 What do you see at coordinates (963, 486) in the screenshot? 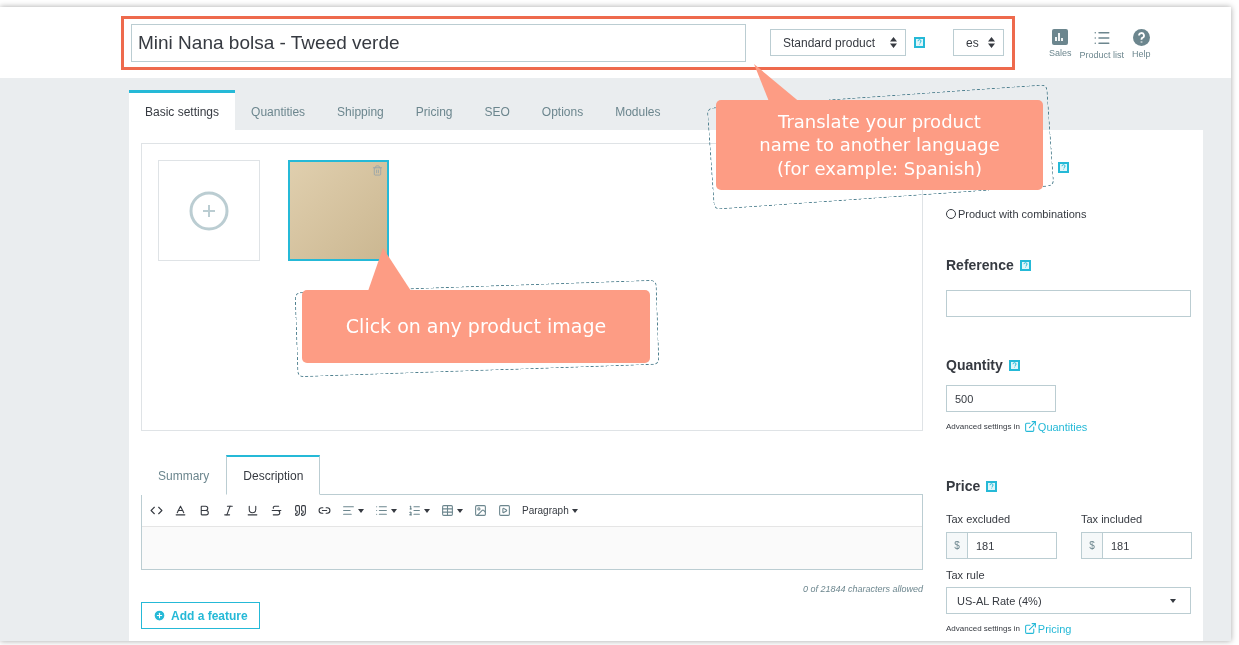
I see `section-heading: Price` at bounding box center [963, 486].